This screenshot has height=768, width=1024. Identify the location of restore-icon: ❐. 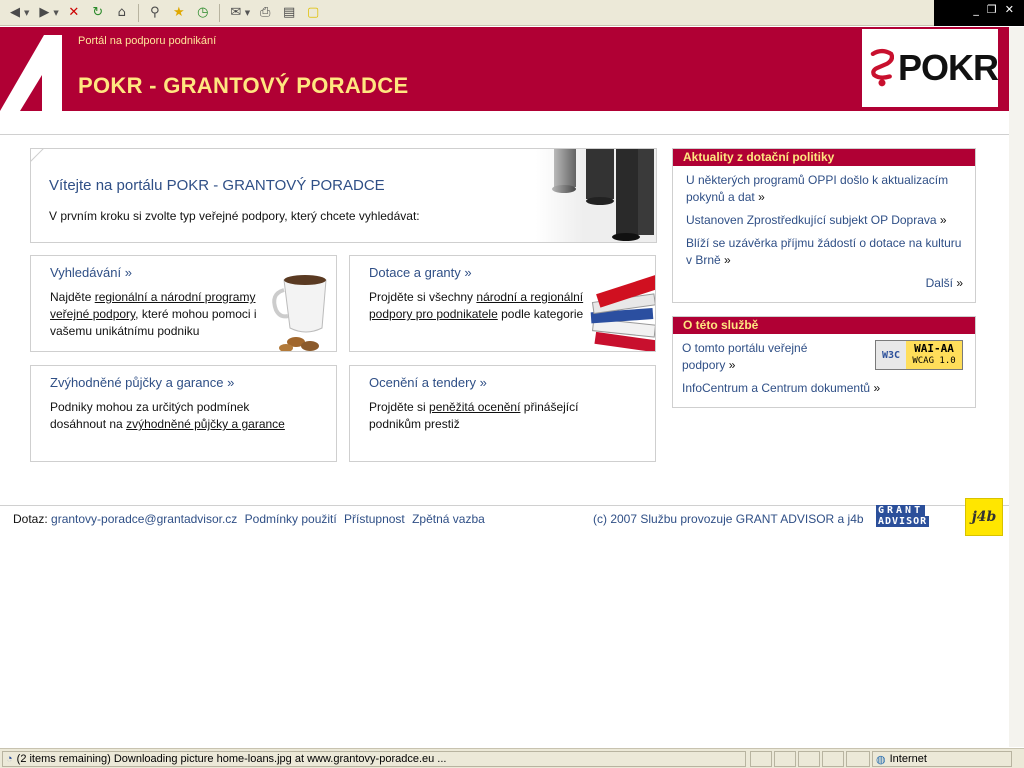
(992, 9).